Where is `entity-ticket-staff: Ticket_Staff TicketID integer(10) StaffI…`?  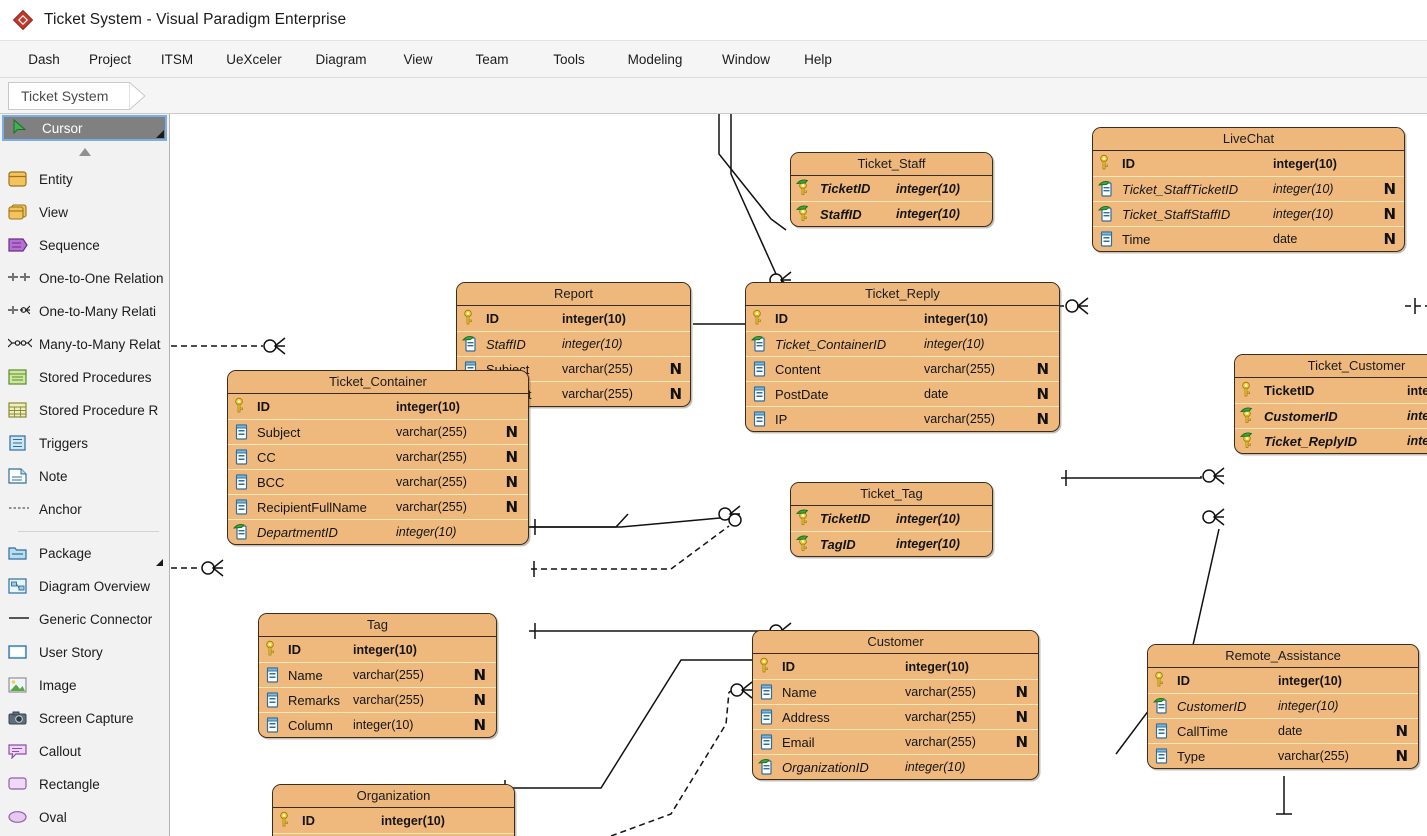
entity-ticket-staff: Ticket_Staff TicketID integer(10) StaffI… is located at coordinates (891, 189).